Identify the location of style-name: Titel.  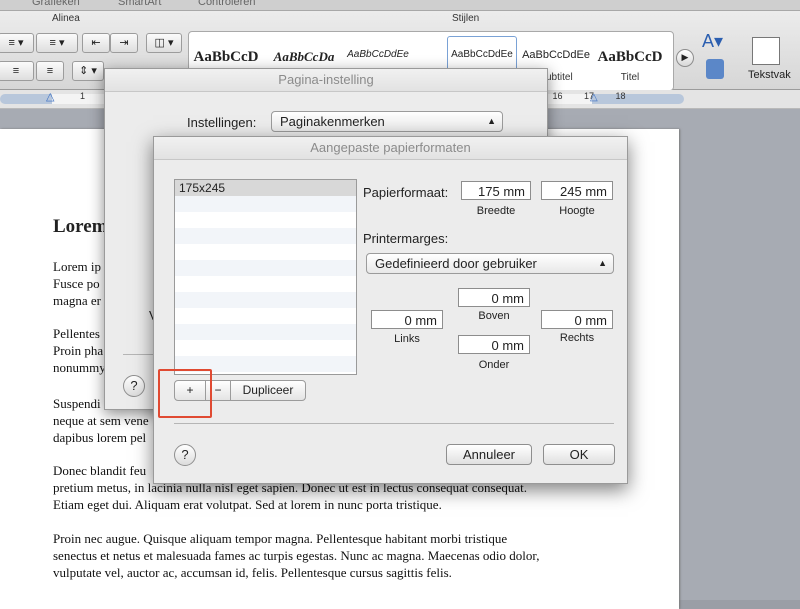
(630, 77).